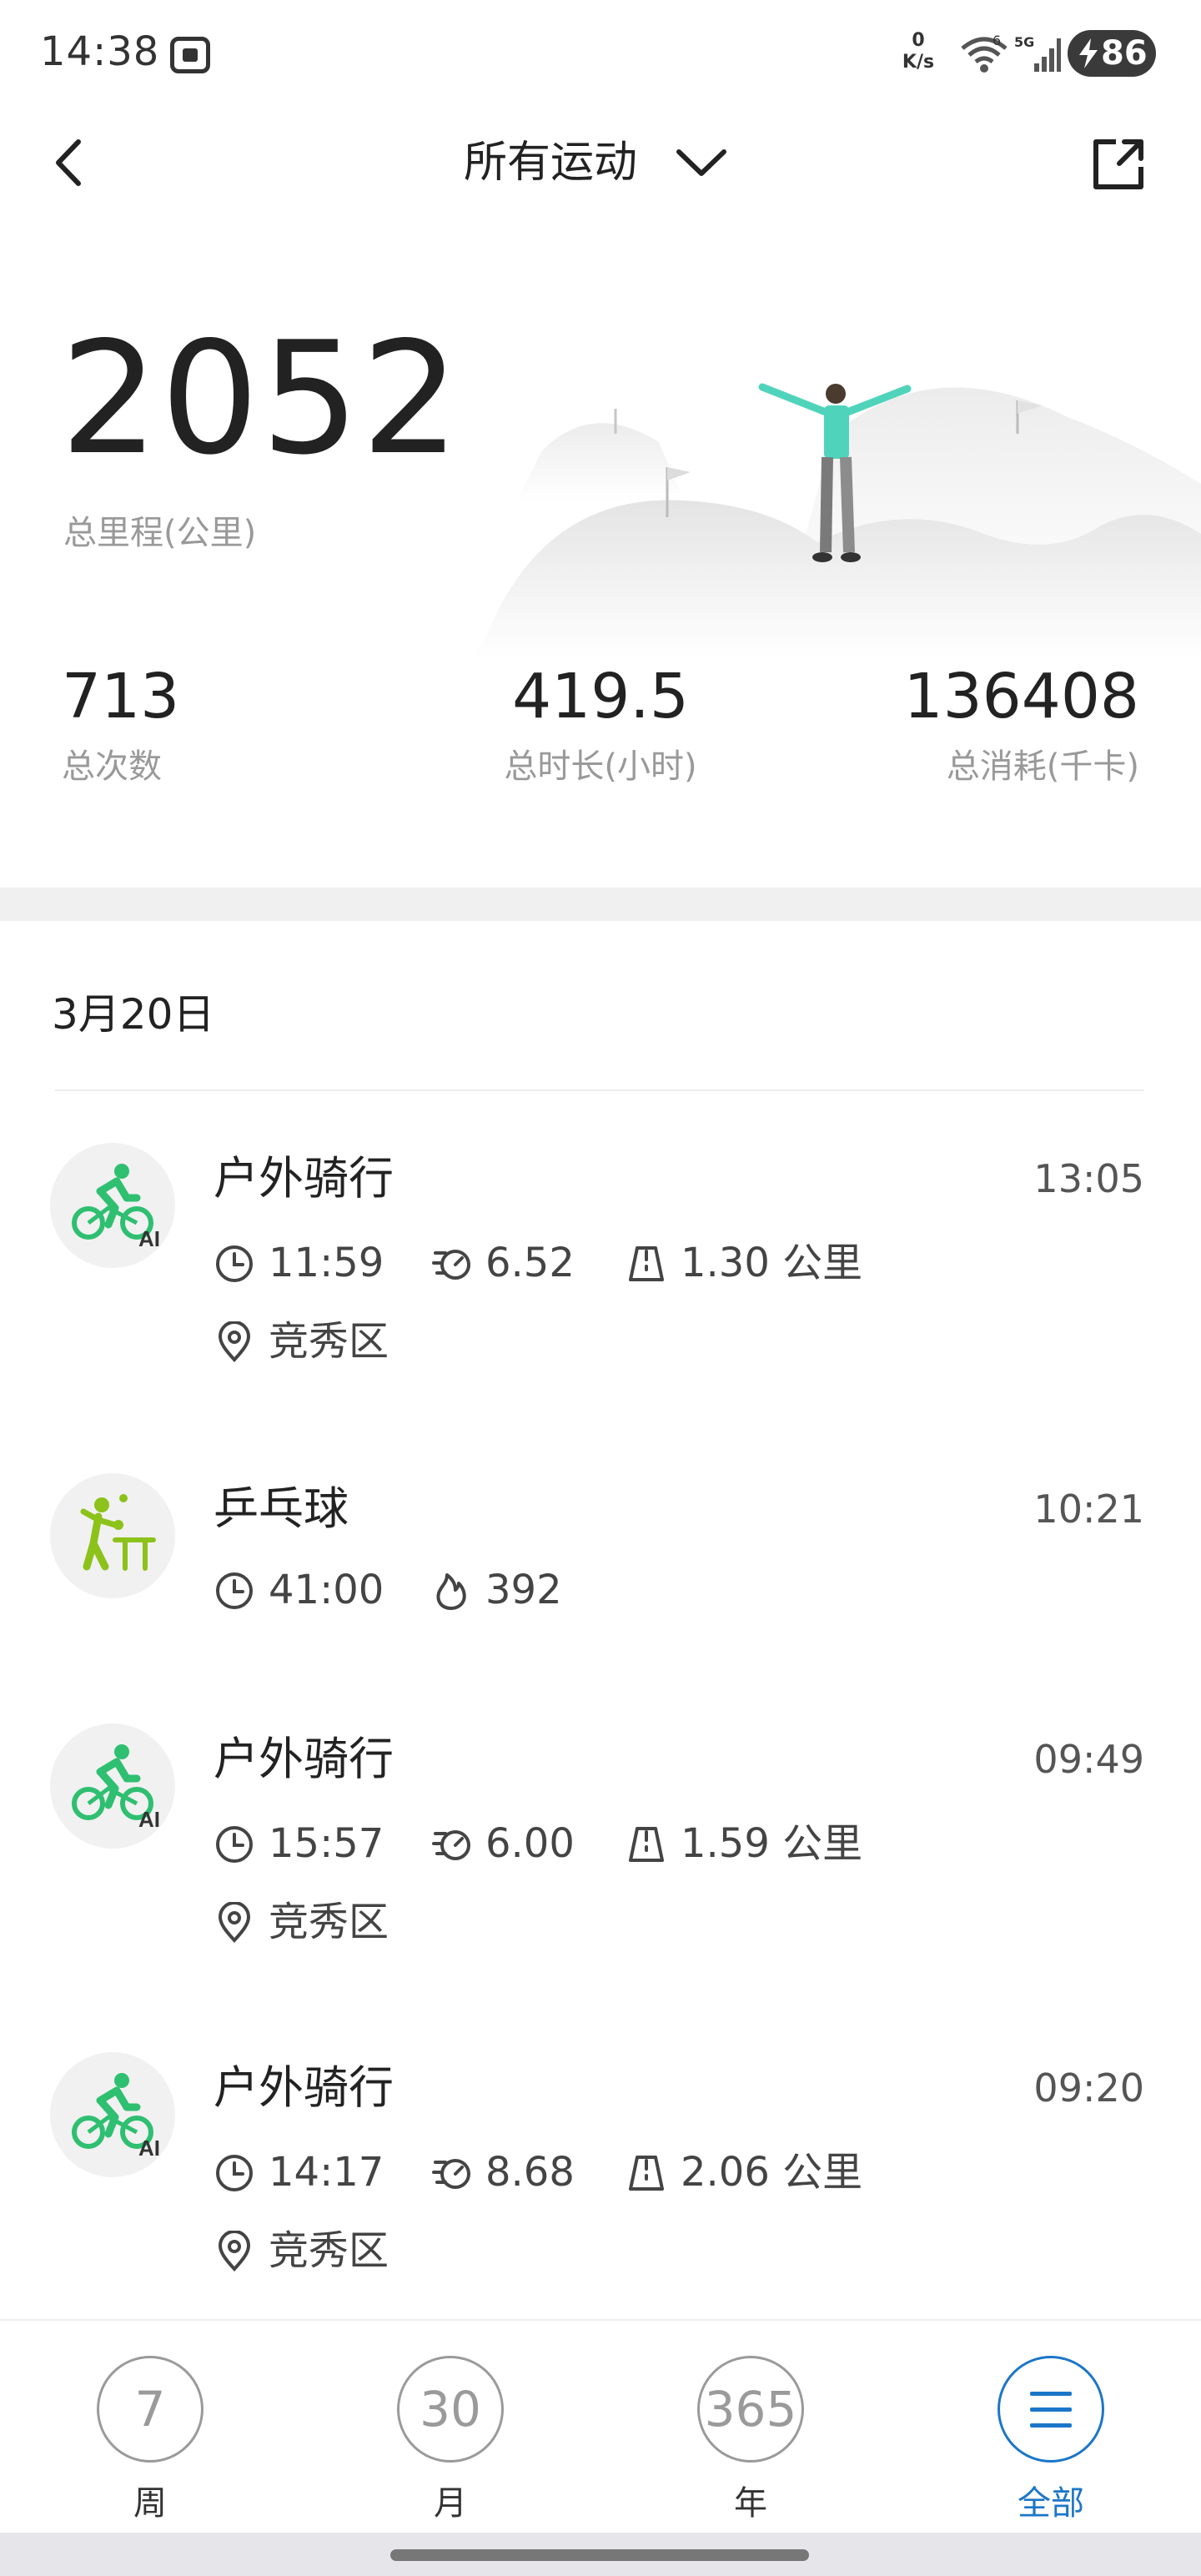 The height and width of the screenshot is (2576, 1201). I want to click on battery-level: 86, so click(1124, 53).